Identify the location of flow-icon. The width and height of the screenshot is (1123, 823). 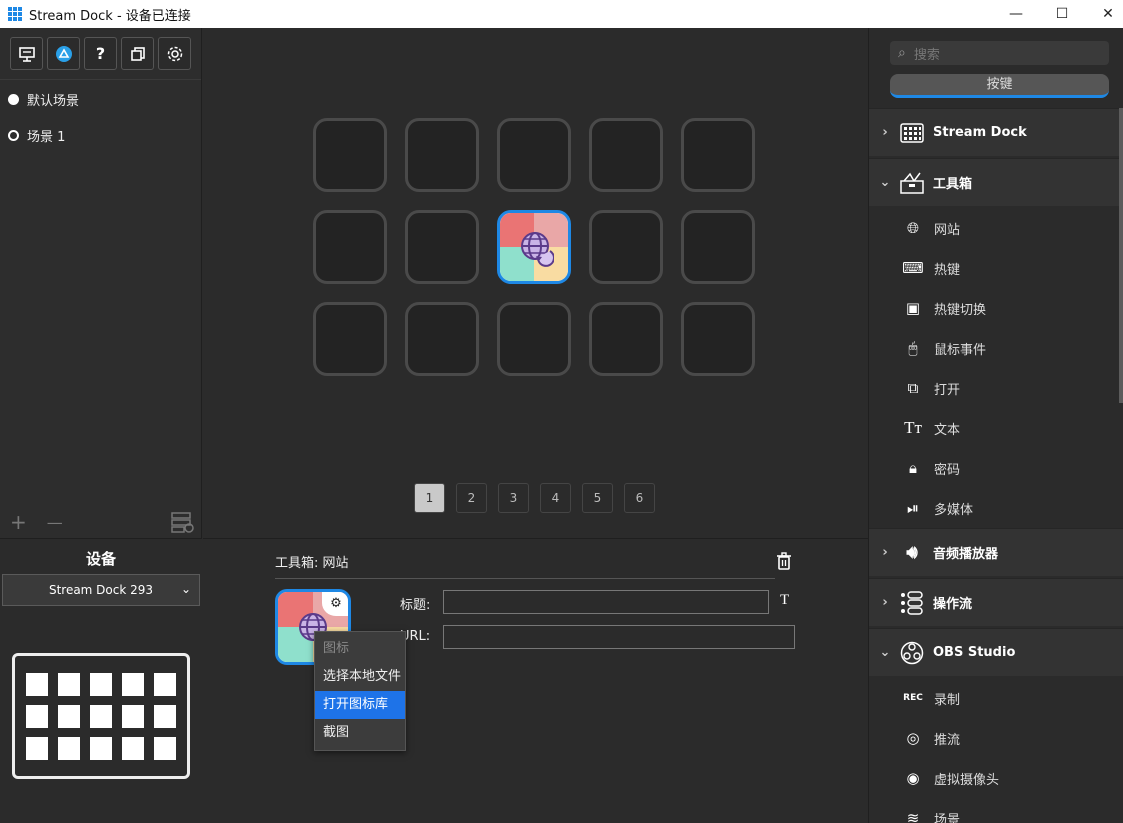
(912, 603).